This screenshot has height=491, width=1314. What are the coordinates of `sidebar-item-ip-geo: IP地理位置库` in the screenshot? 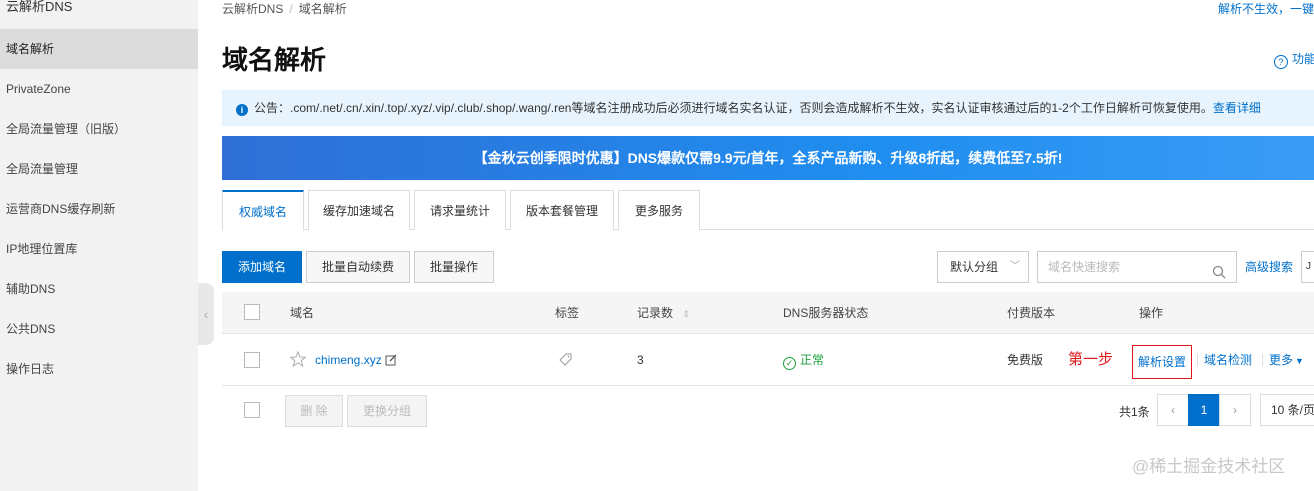 It's located at (99, 249).